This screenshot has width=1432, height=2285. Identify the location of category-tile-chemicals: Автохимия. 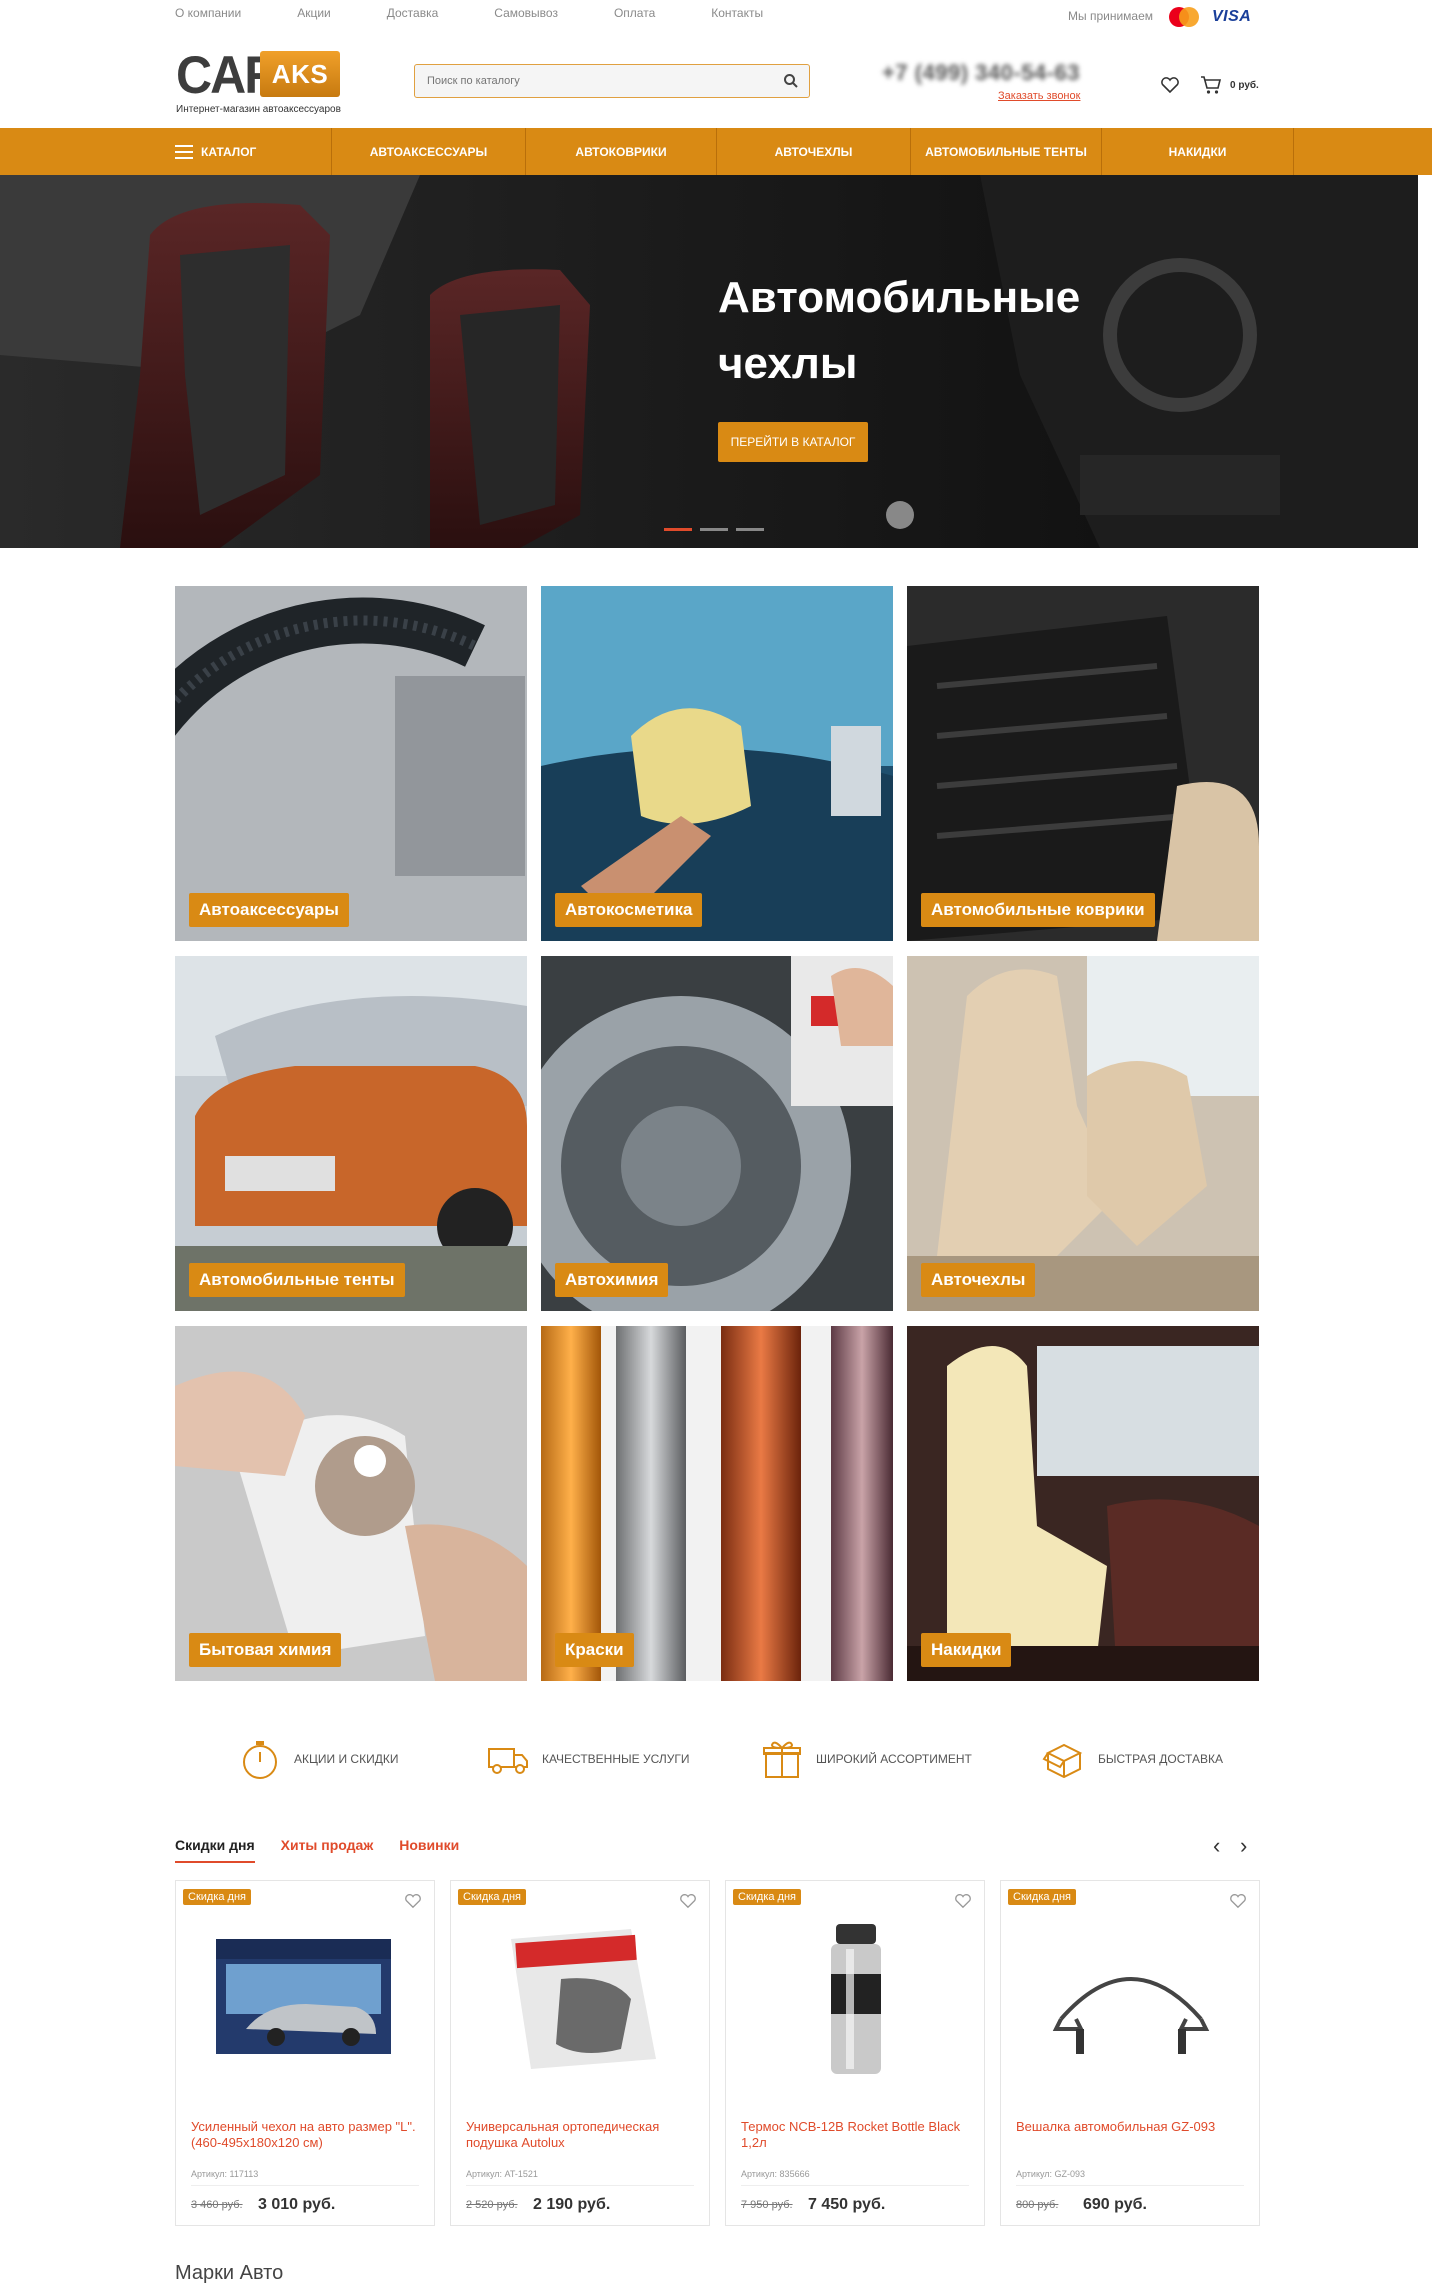
(717, 1133).